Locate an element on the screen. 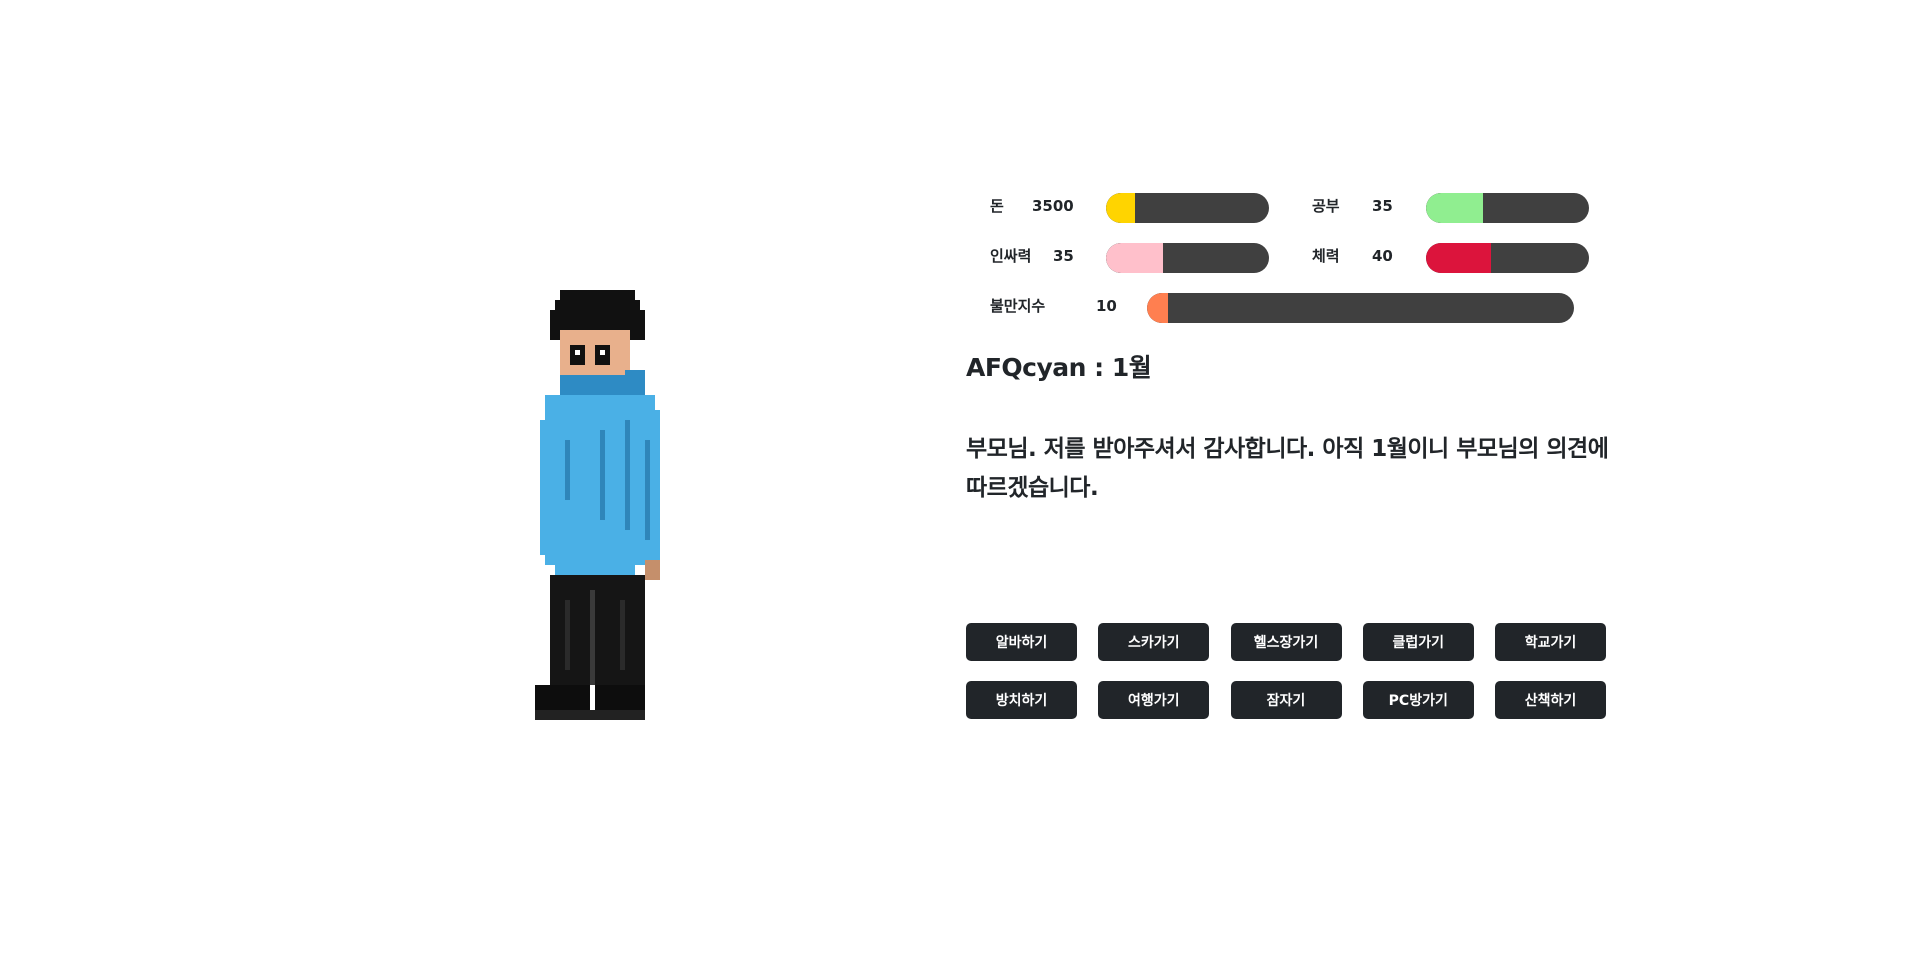 Image resolution: width=1919 pixels, height=953 pixels. action-button-travel: 여행가기 is located at coordinates (1154, 700).